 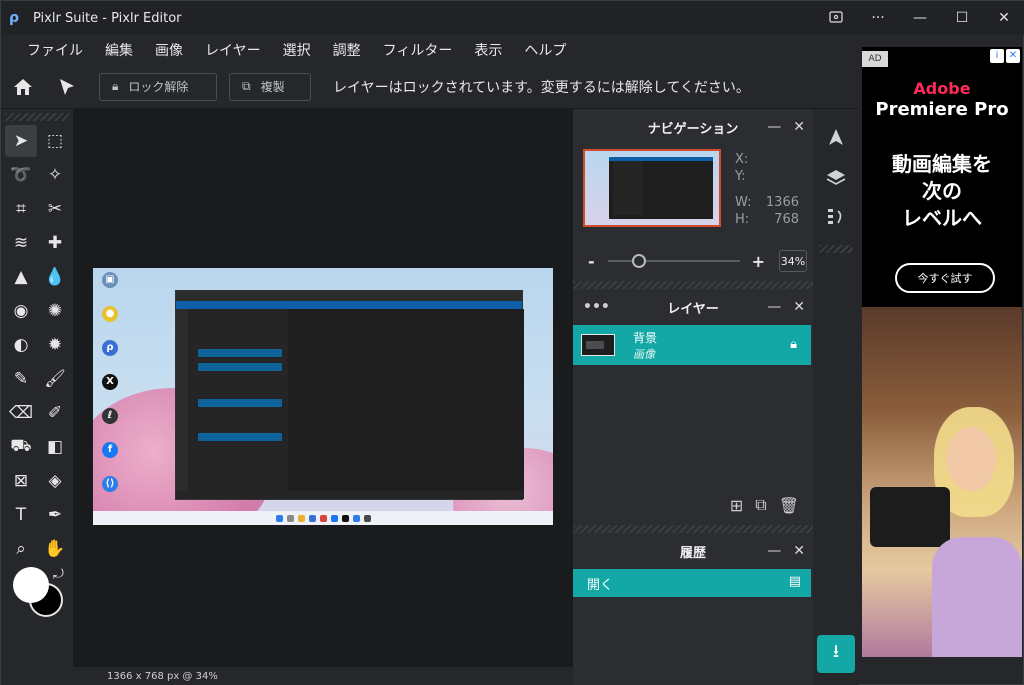 What do you see at coordinates (119, 50) in the screenshot?
I see `menu-edit: 編集` at bounding box center [119, 50].